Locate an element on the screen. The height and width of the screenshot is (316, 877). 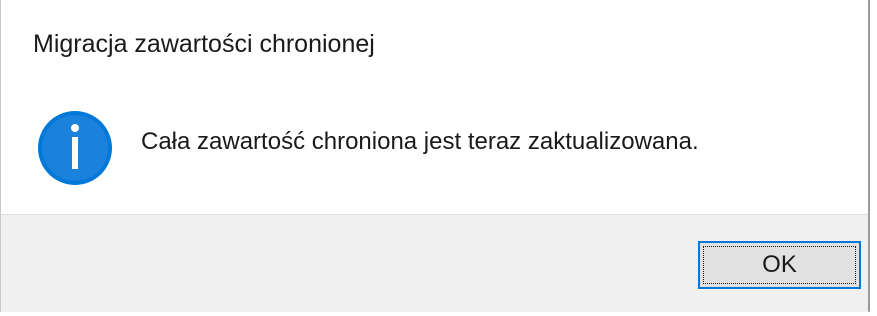
dialog-title: Migracja zawartości chronionej is located at coordinates (204, 44).